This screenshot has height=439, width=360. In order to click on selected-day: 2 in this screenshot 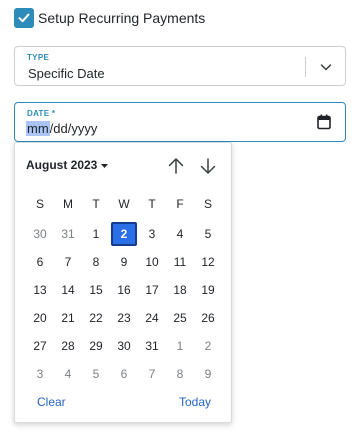, I will do `click(124, 234)`.